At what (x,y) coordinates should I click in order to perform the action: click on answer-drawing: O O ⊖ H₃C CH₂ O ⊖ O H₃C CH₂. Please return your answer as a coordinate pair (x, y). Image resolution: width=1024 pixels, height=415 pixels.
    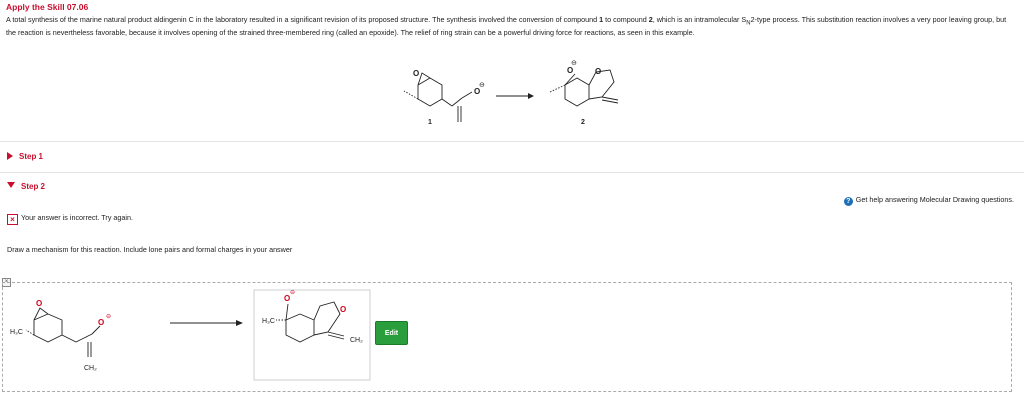
    Looking at the image, I should click on (190, 335).